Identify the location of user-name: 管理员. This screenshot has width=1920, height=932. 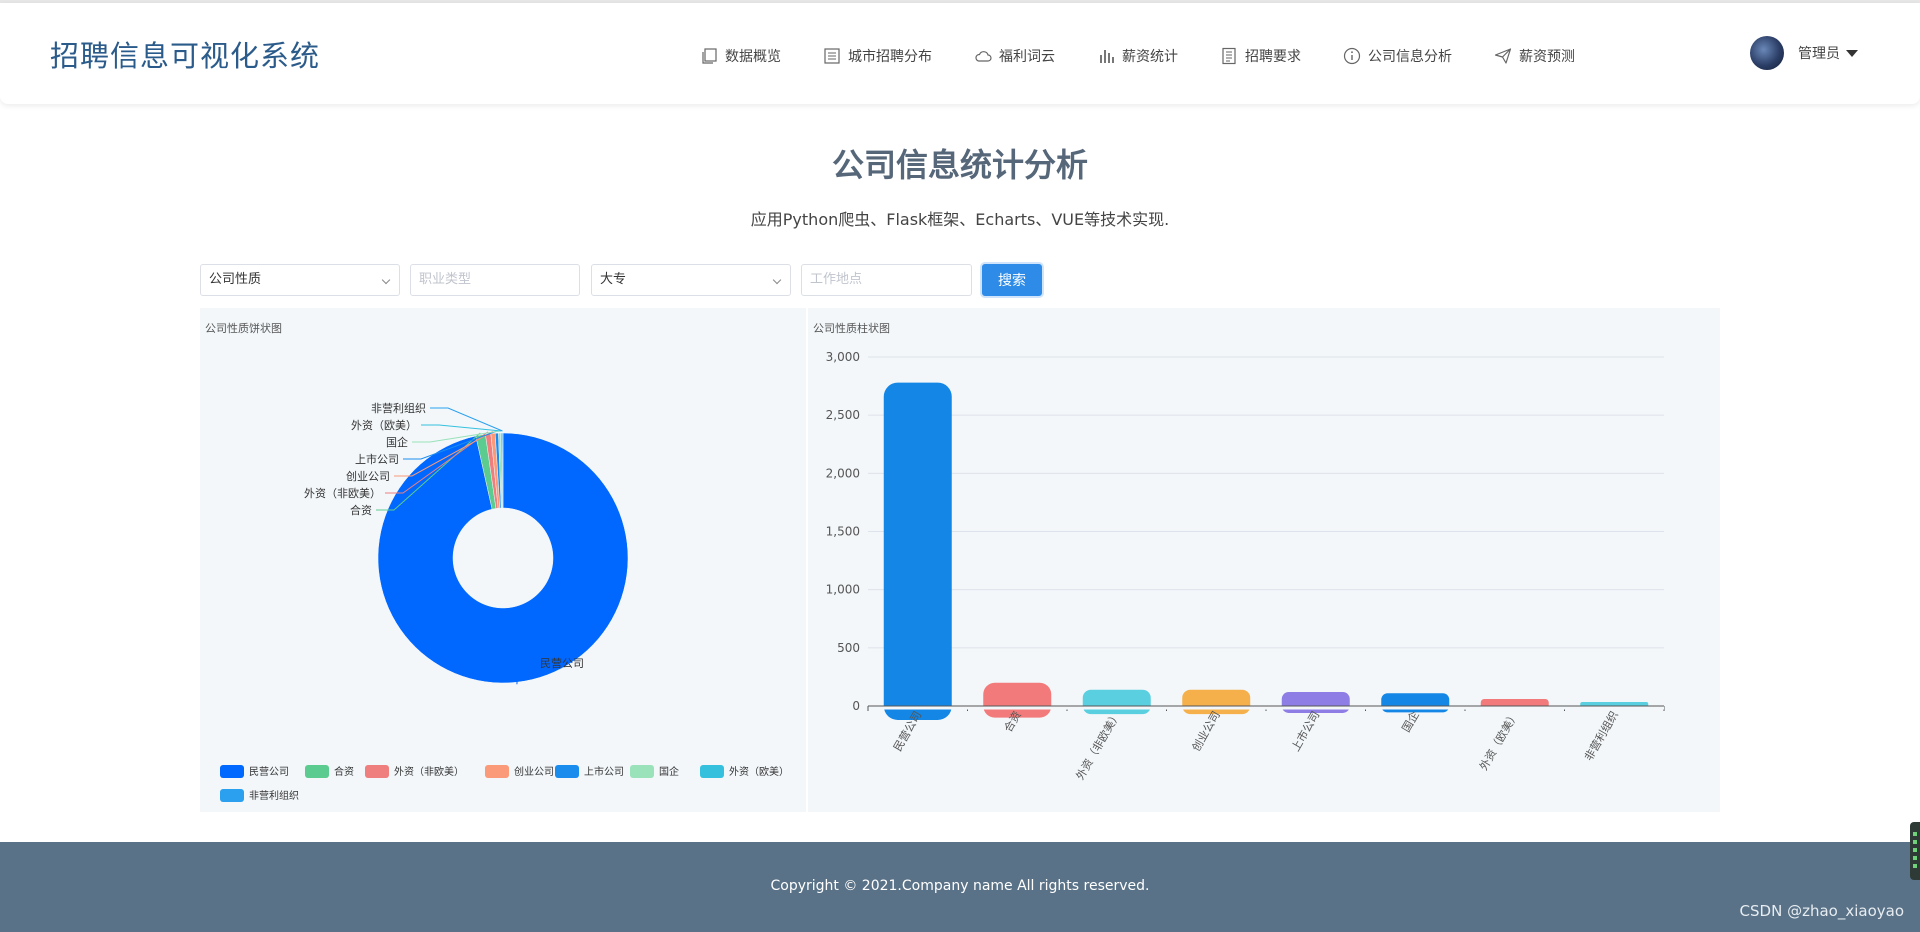
(1819, 53).